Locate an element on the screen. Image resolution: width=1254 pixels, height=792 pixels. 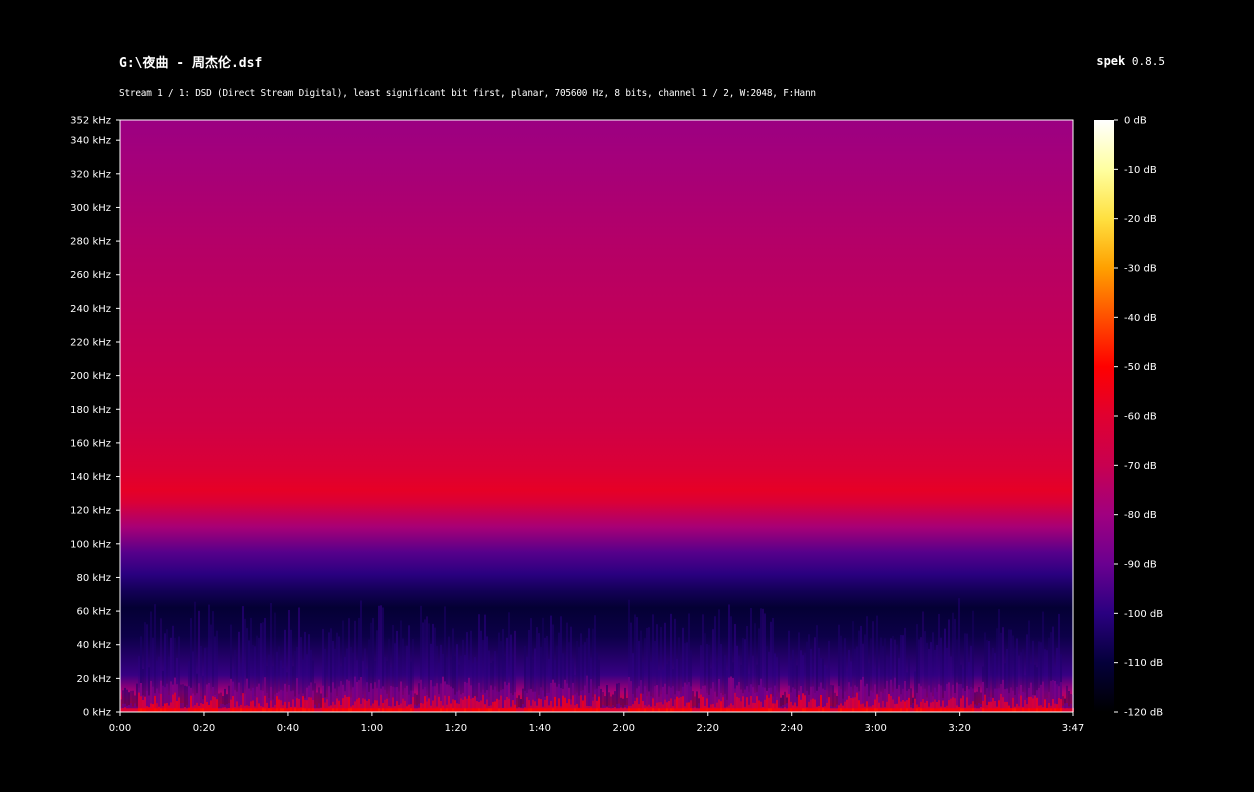
x-tick-label: 1:00 is located at coordinates (372, 728).